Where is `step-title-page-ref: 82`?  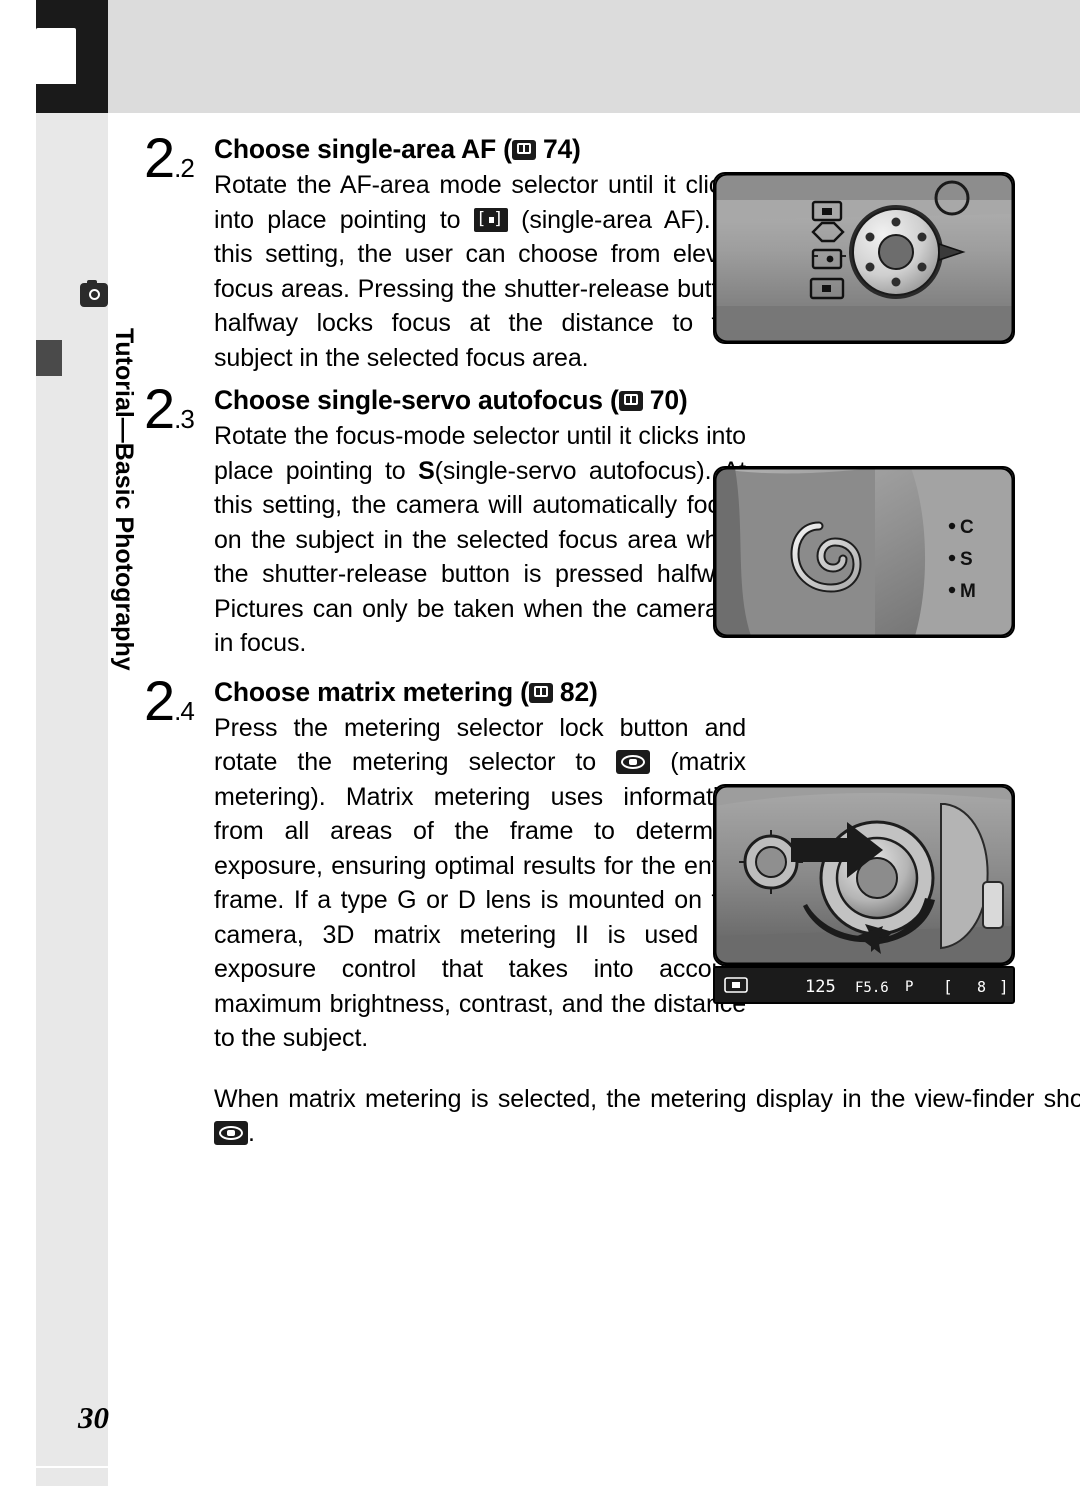
step-title-page-ref: 82 is located at coordinates (574, 691).